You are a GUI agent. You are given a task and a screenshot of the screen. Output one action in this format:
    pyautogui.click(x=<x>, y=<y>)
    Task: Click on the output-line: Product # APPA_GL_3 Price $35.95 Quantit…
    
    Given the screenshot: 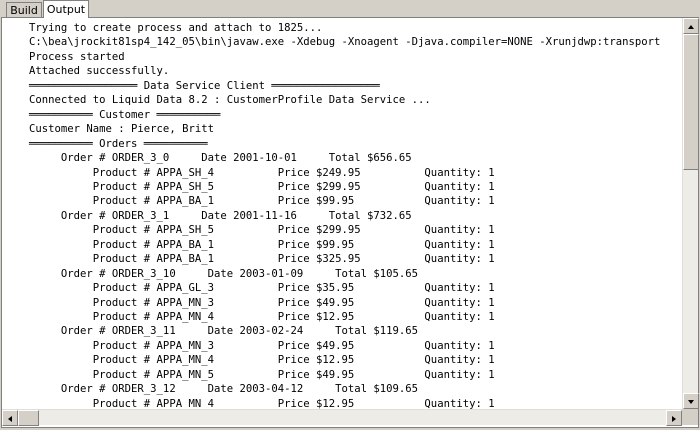 What is the action you would take?
    pyautogui.click(x=262, y=288)
    